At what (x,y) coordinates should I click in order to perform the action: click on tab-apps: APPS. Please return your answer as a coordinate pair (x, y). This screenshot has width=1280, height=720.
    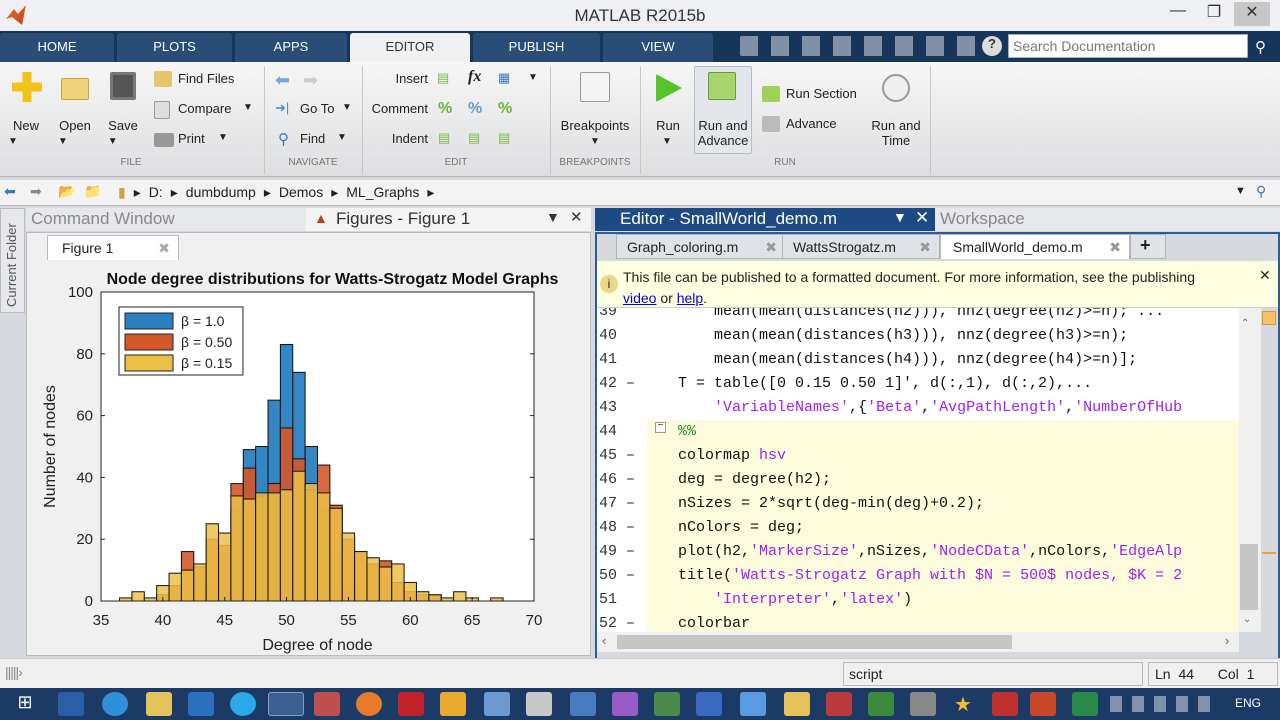
    Looking at the image, I should click on (291, 47).